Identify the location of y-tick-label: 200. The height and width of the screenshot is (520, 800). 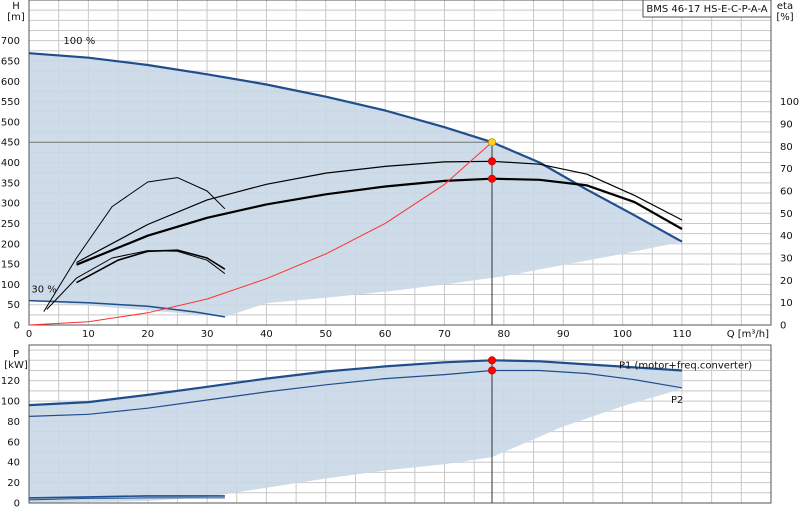
(10, 244).